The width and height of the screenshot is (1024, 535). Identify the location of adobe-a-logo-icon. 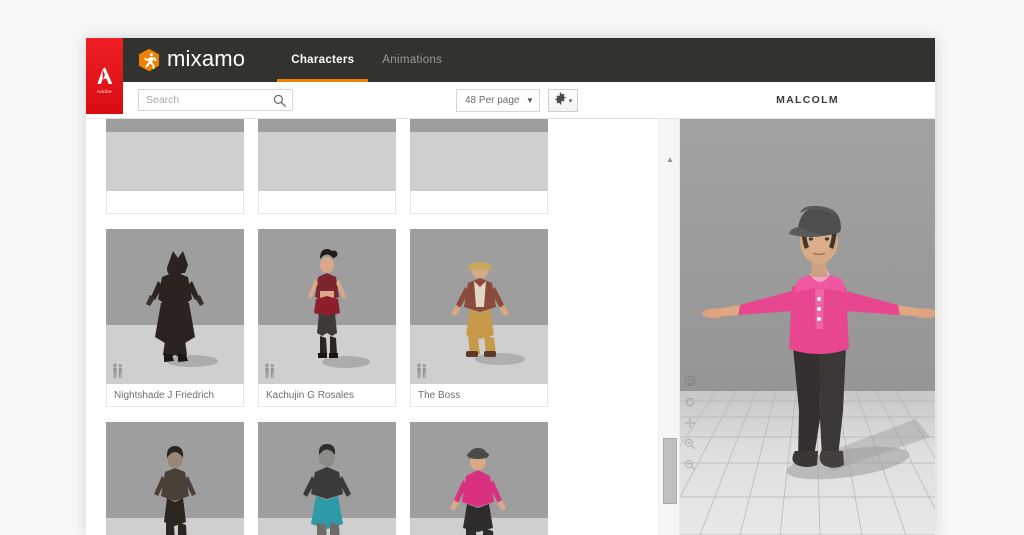
(105, 75).